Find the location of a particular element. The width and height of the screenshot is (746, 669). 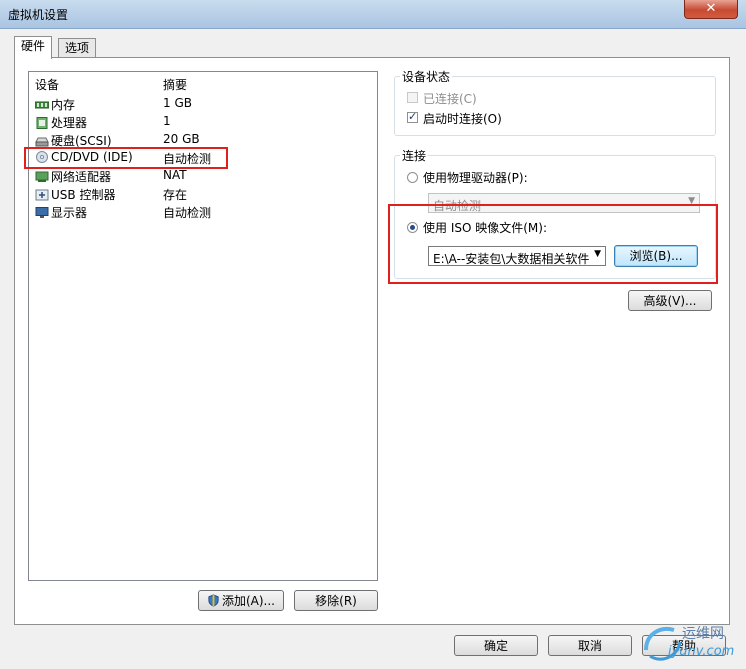

list-header: 设备 摘要 is located at coordinates (203, 82).